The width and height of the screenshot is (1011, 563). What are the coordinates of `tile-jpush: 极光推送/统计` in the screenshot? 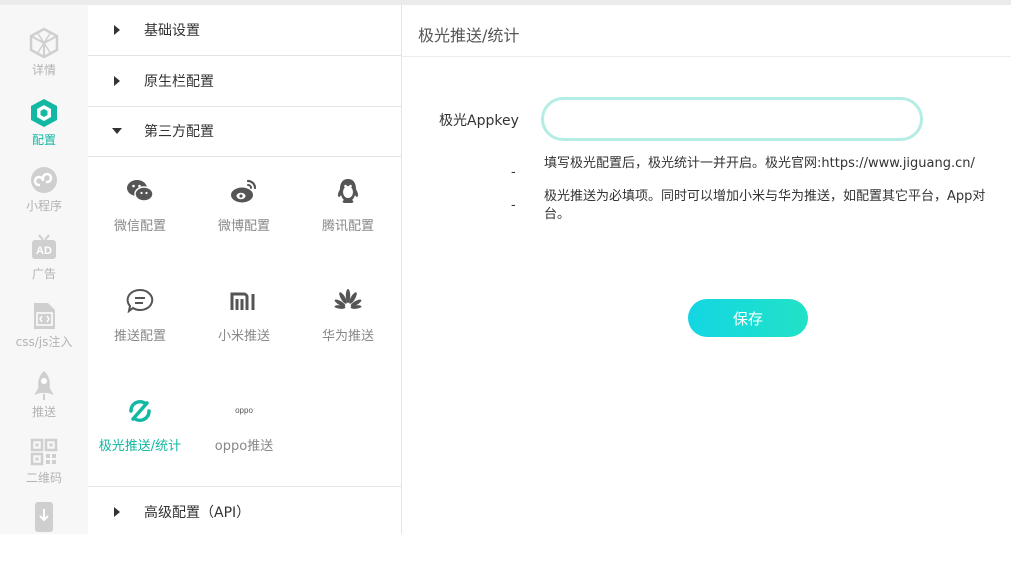 It's located at (140, 447).